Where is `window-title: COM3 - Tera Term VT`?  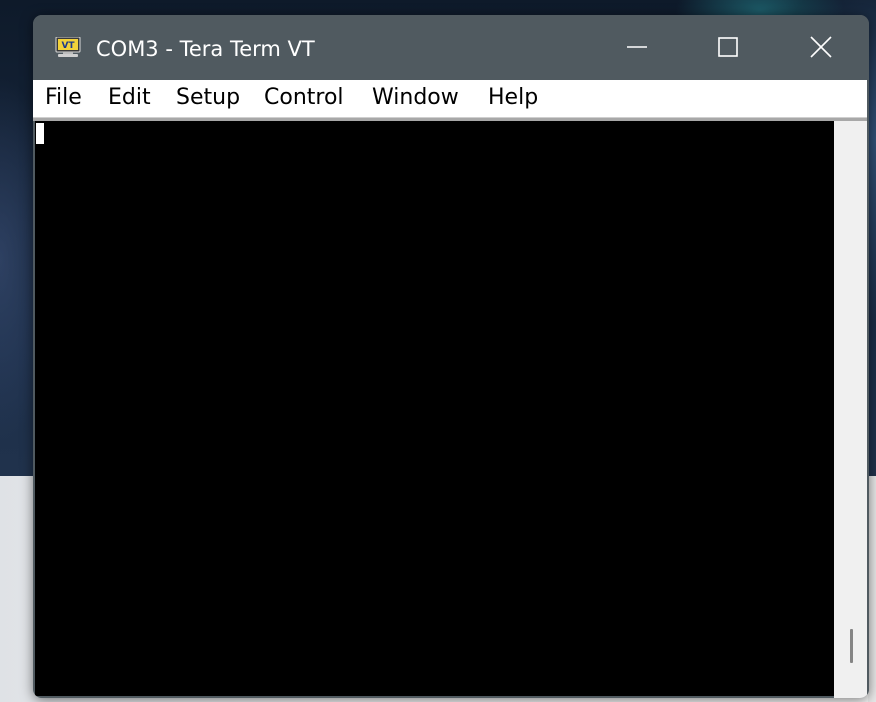 window-title: COM3 - Tera Term VT is located at coordinates (205, 49).